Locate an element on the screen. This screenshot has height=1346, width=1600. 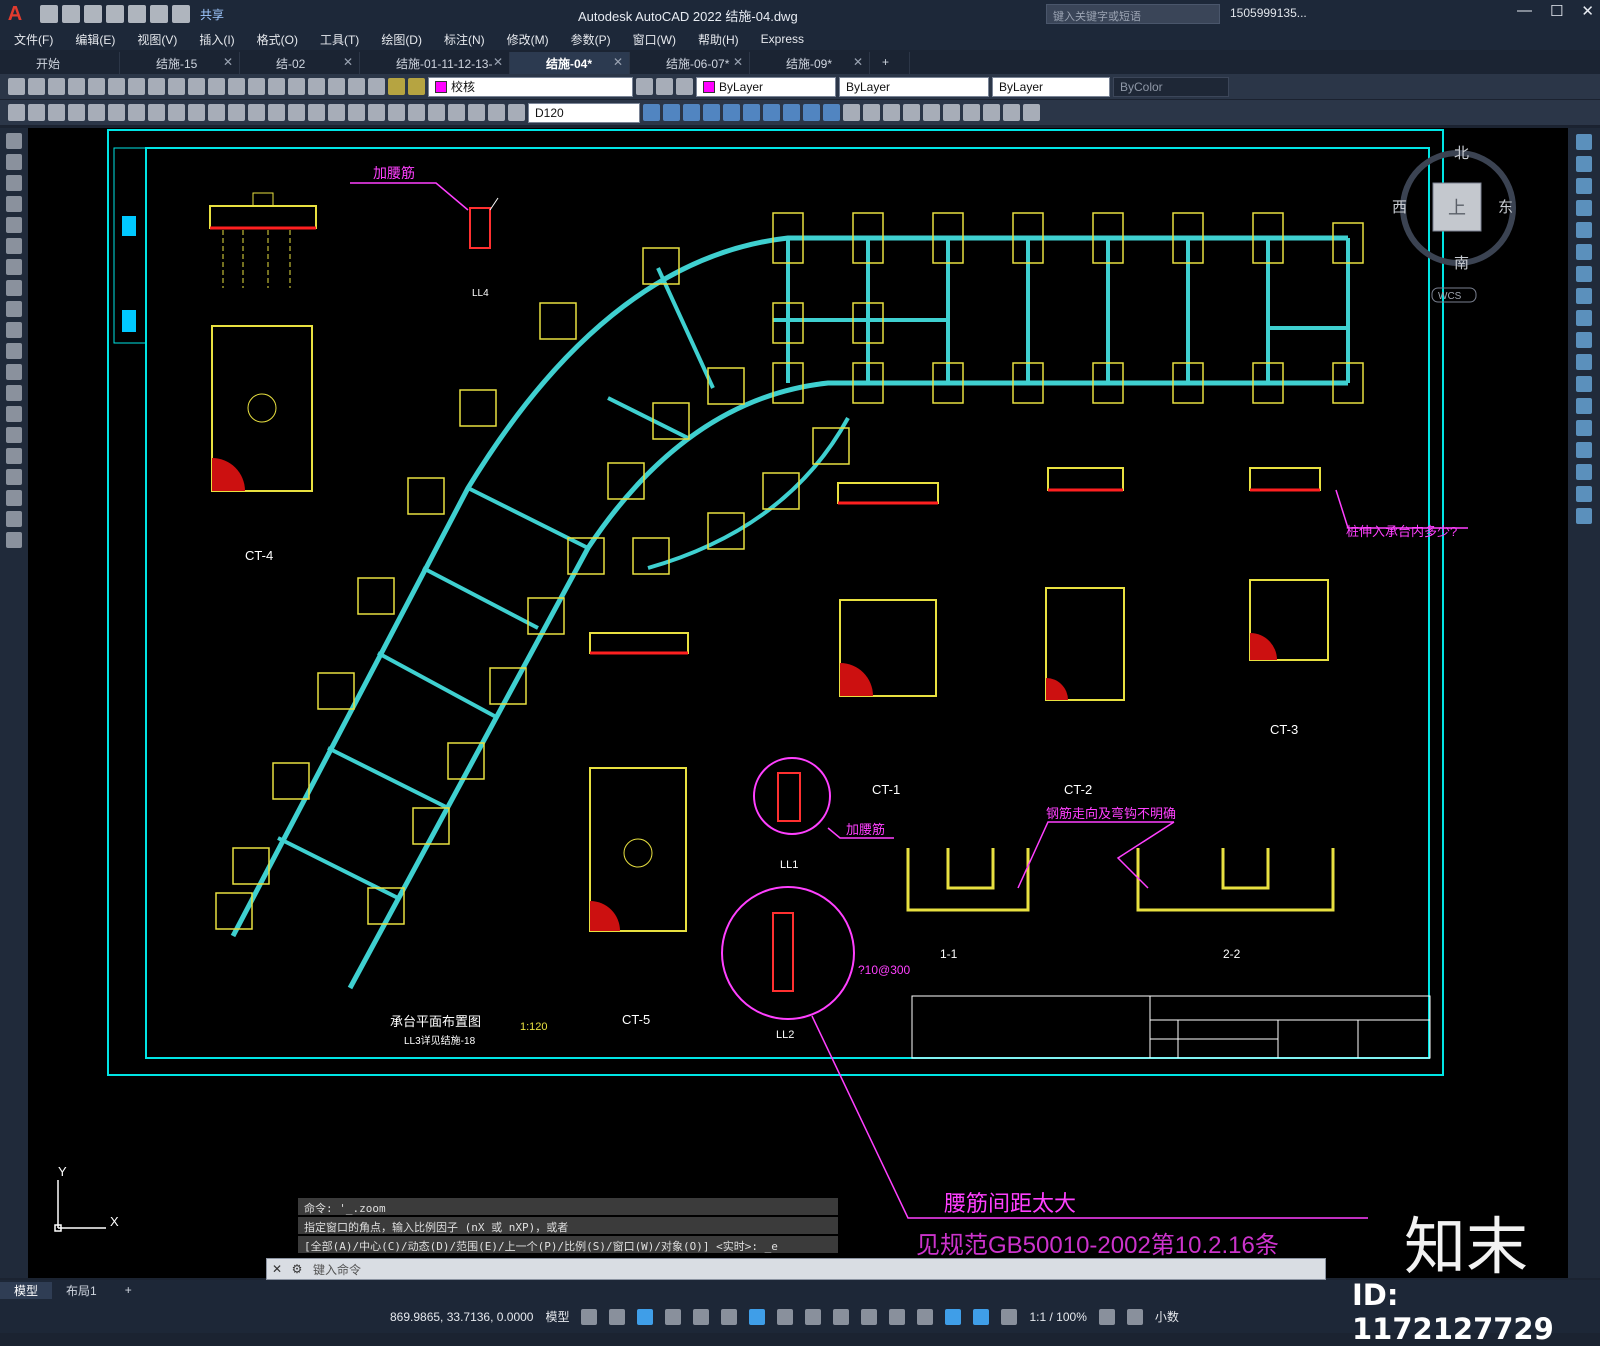
angular-dim-icon is located at coordinates (136, 112).